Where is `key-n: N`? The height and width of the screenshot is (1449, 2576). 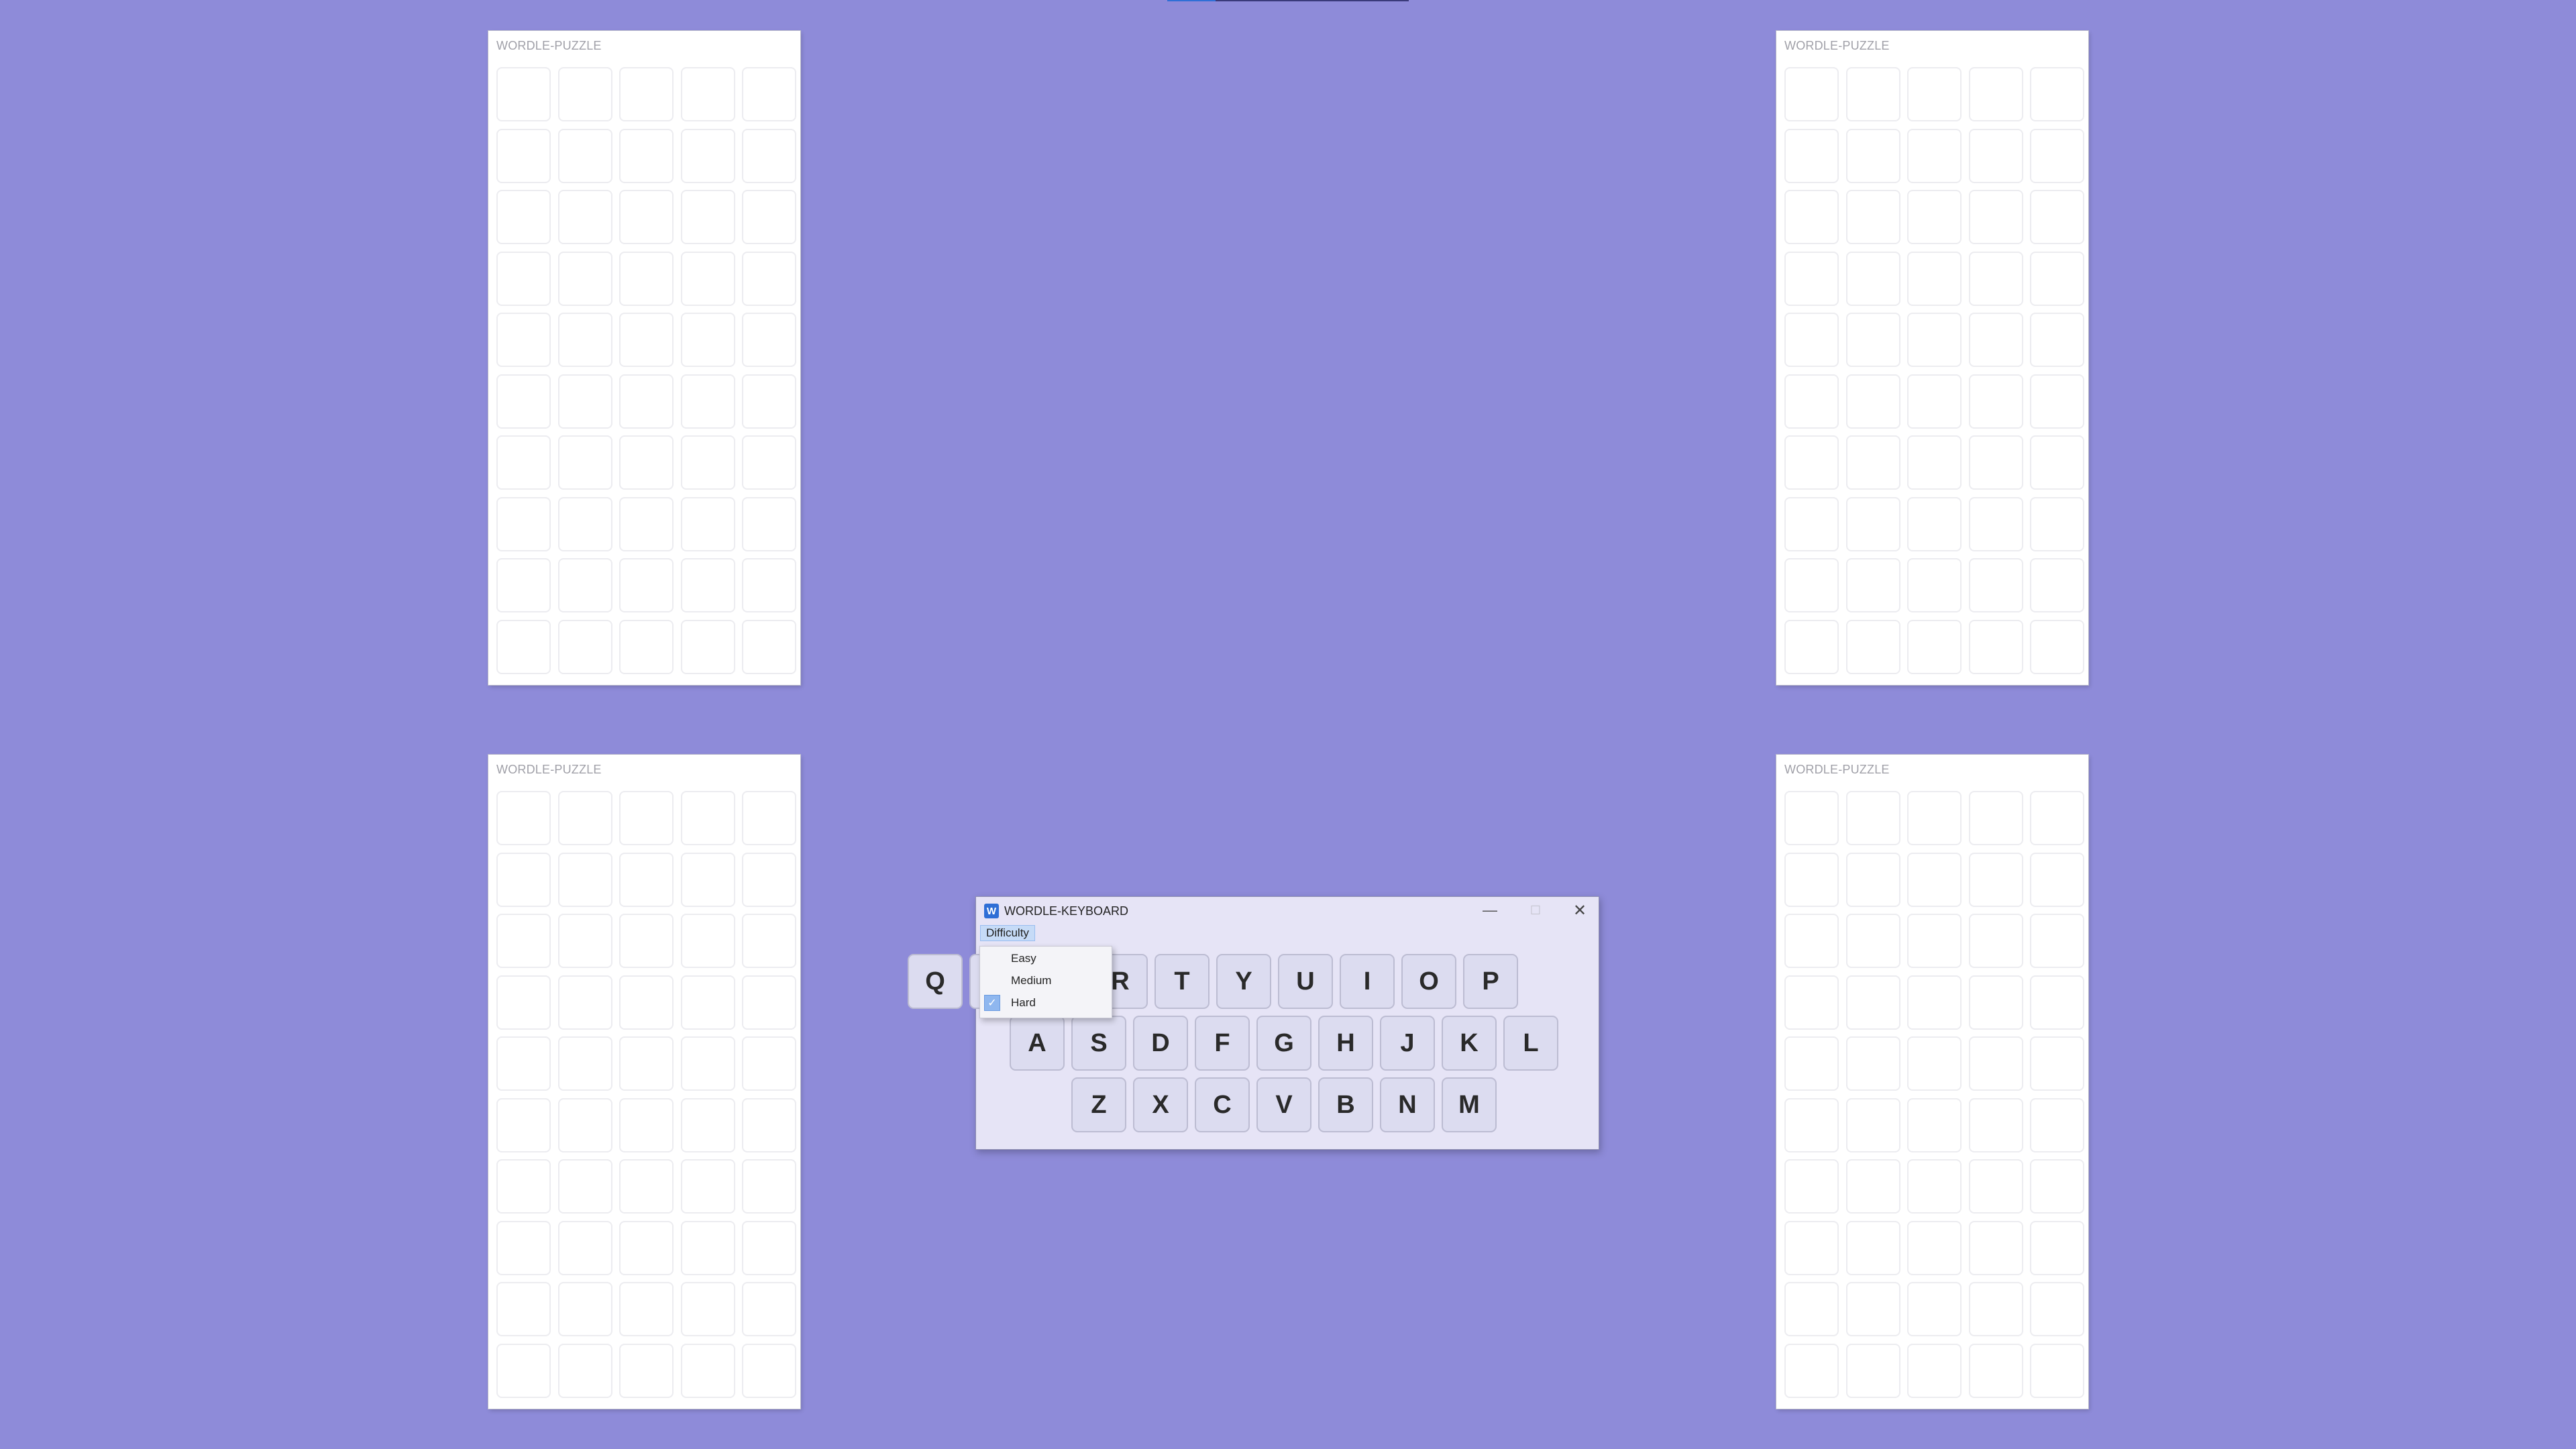 key-n: N is located at coordinates (1407, 1104).